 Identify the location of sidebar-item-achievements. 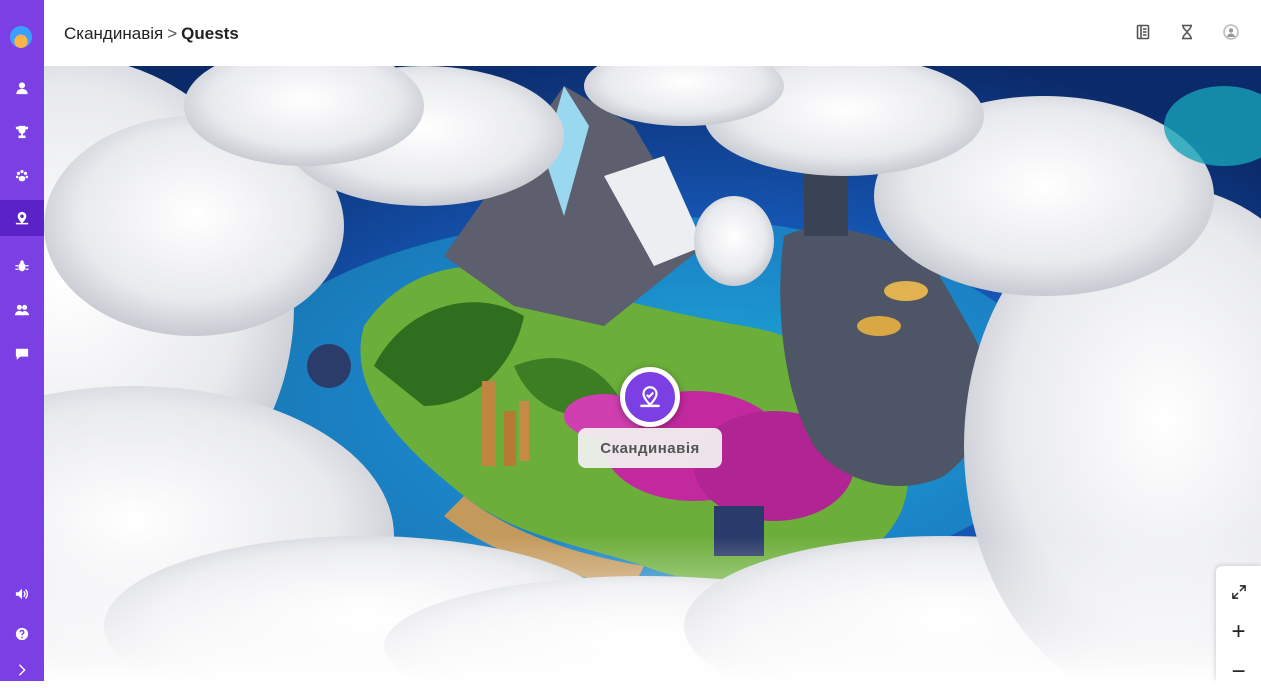
(22, 132).